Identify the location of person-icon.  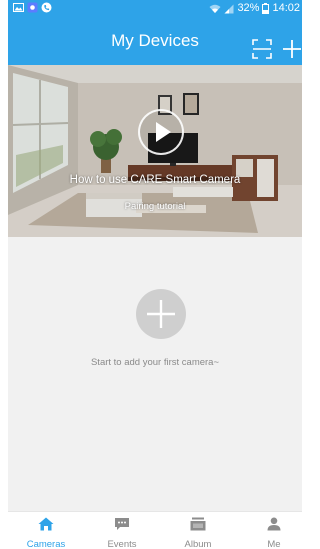
(274, 524).